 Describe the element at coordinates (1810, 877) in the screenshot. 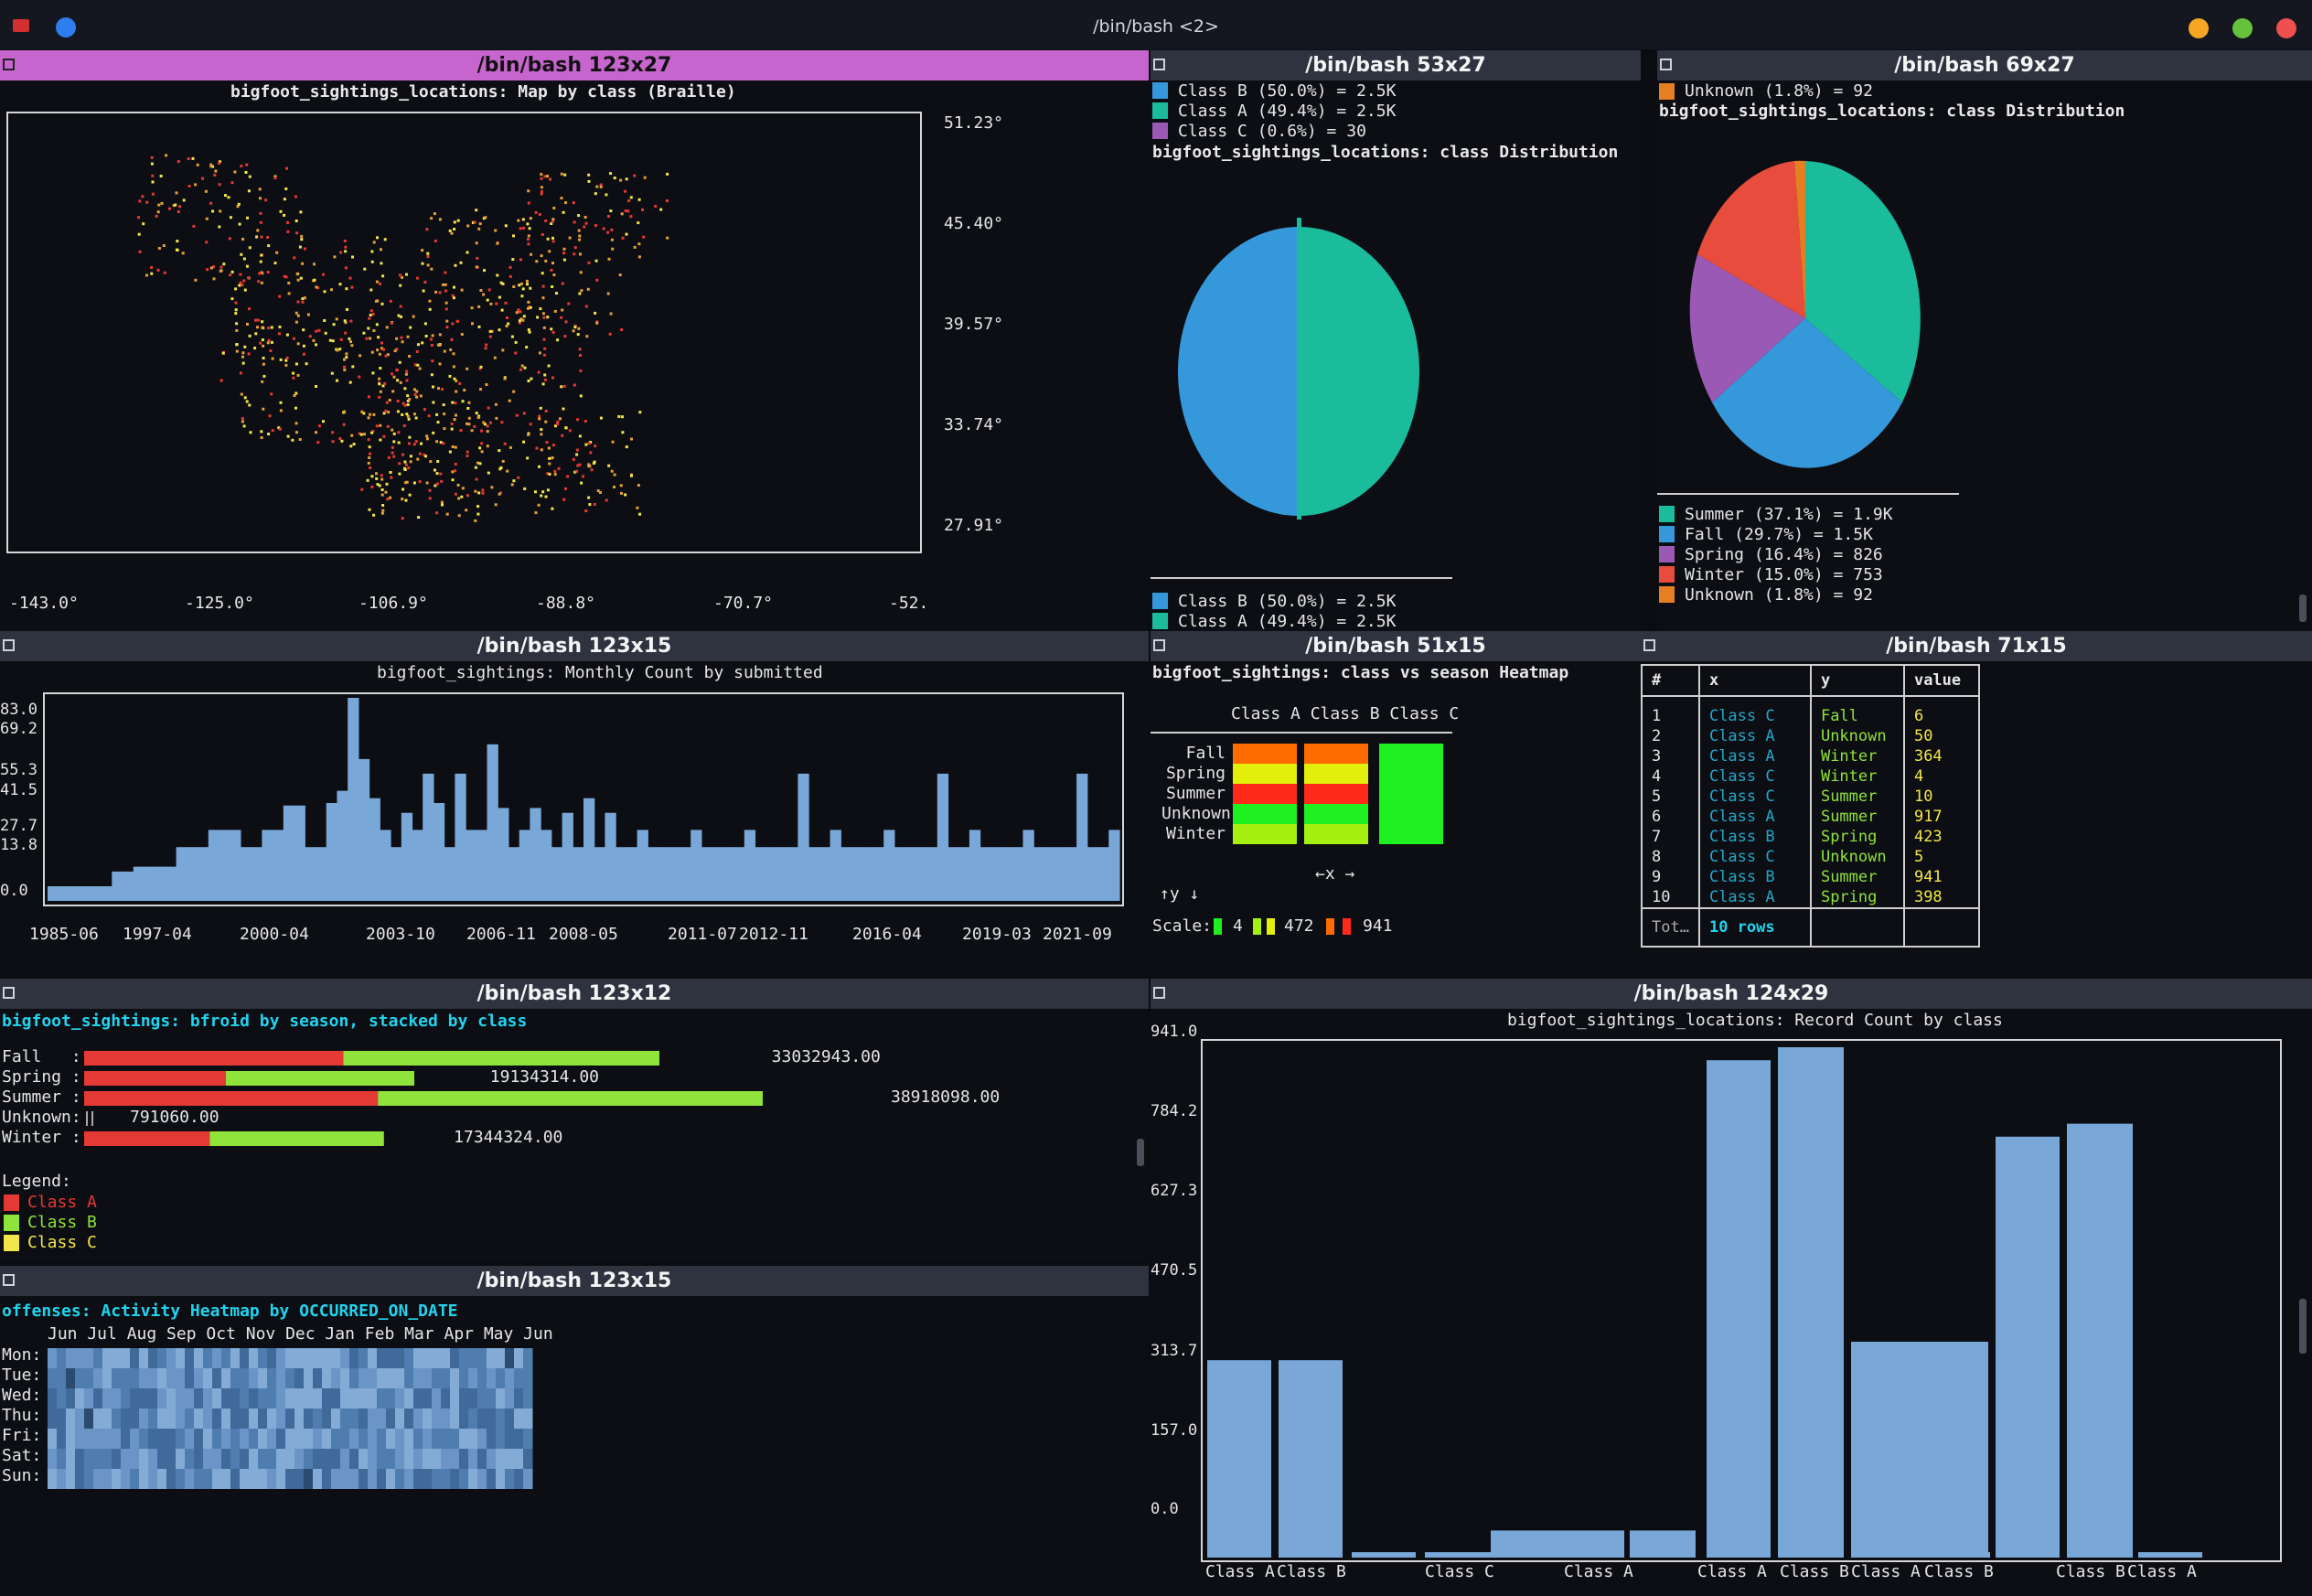

I see `table-row: 9 Class B Summer 941` at that location.